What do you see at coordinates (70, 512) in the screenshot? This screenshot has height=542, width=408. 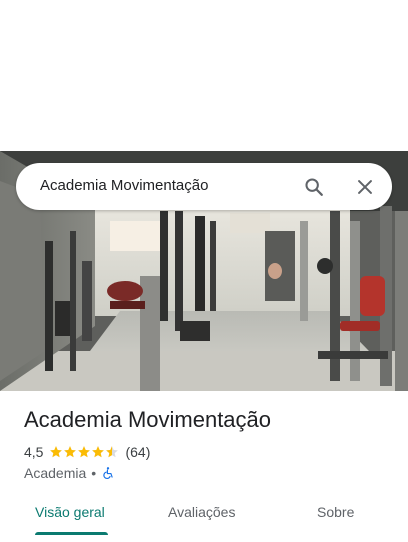 I see `tab-overview: Visão geral` at bounding box center [70, 512].